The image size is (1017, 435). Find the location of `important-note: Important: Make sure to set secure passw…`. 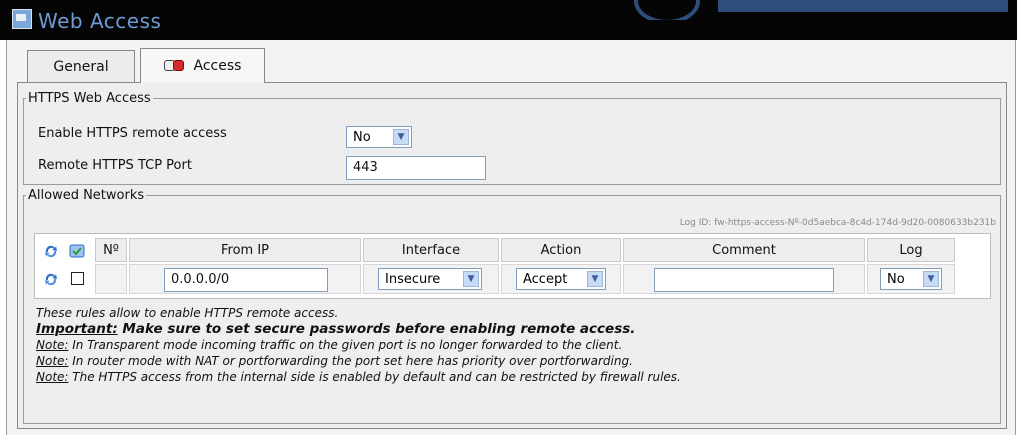

important-note: Important: Make sure to set secure passw… is located at coordinates (358, 329).